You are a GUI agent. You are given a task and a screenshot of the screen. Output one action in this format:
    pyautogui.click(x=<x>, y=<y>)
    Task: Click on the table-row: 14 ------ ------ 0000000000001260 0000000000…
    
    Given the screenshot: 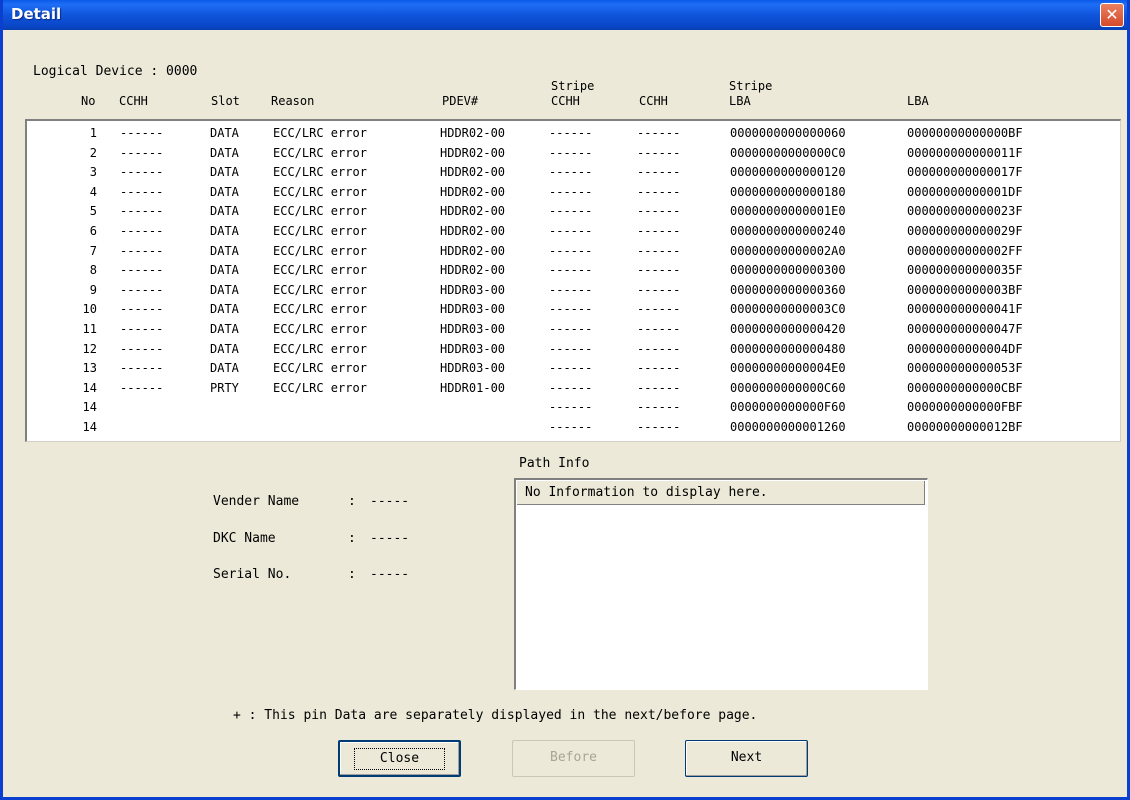 What is the action you would take?
    pyautogui.click(x=573, y=428)
    